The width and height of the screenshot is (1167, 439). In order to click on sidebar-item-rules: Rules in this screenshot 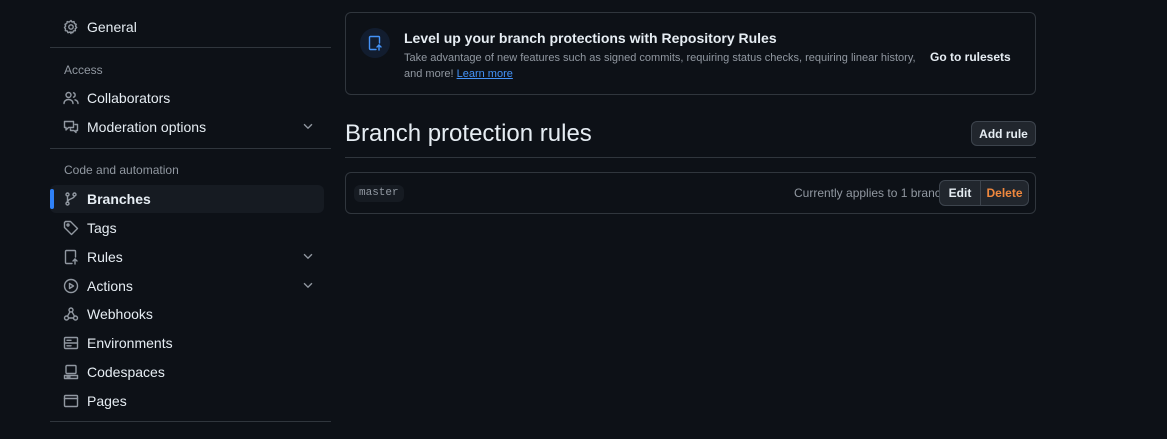, I will do `click(190, 257)`.